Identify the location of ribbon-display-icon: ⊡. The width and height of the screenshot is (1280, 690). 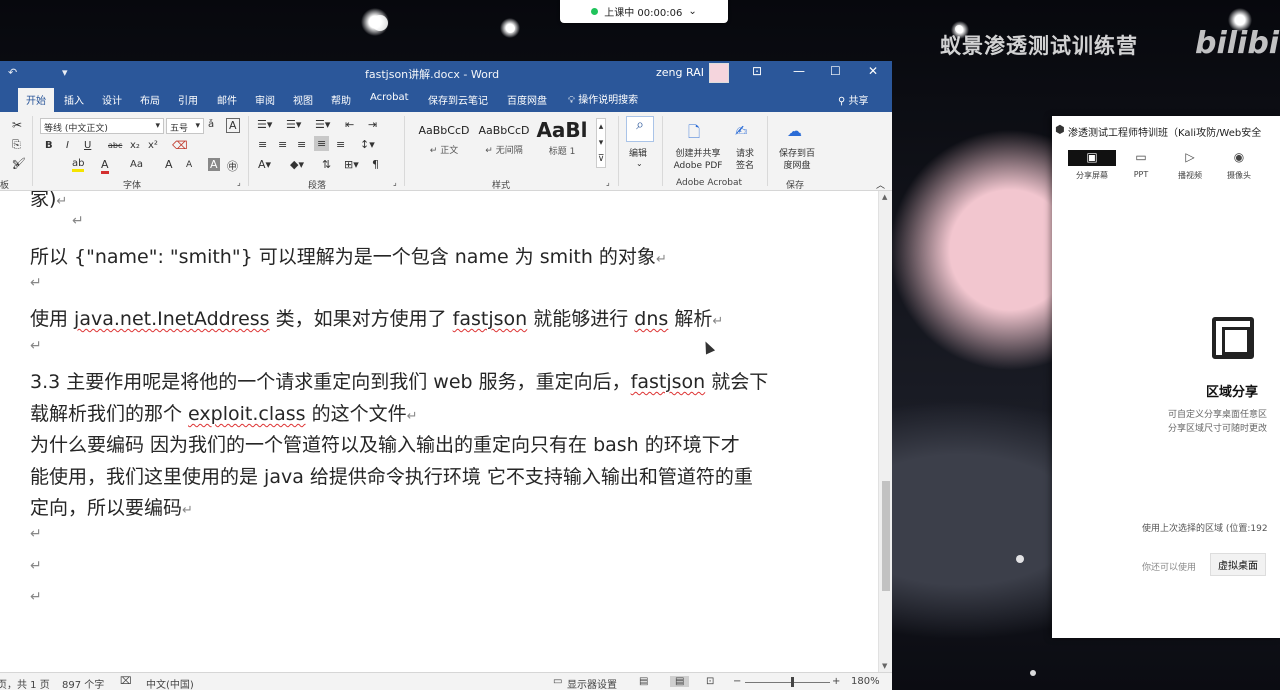
(757, 71).